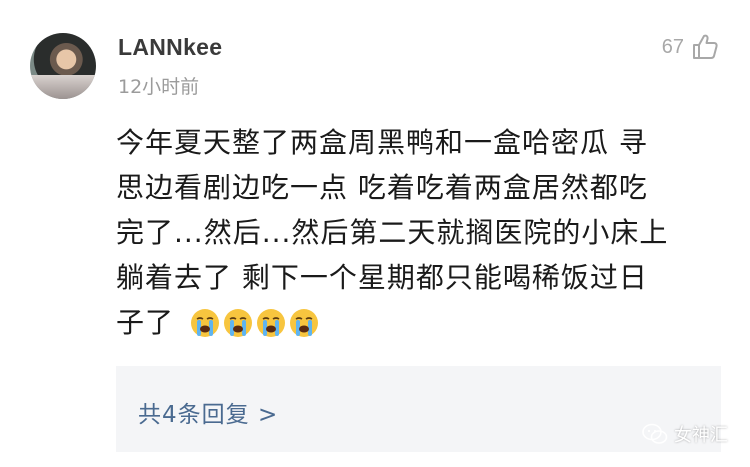 The width and height of the screenshot is (750, 467). I want to click on timestamp: 12小时前, so click(159, 87).